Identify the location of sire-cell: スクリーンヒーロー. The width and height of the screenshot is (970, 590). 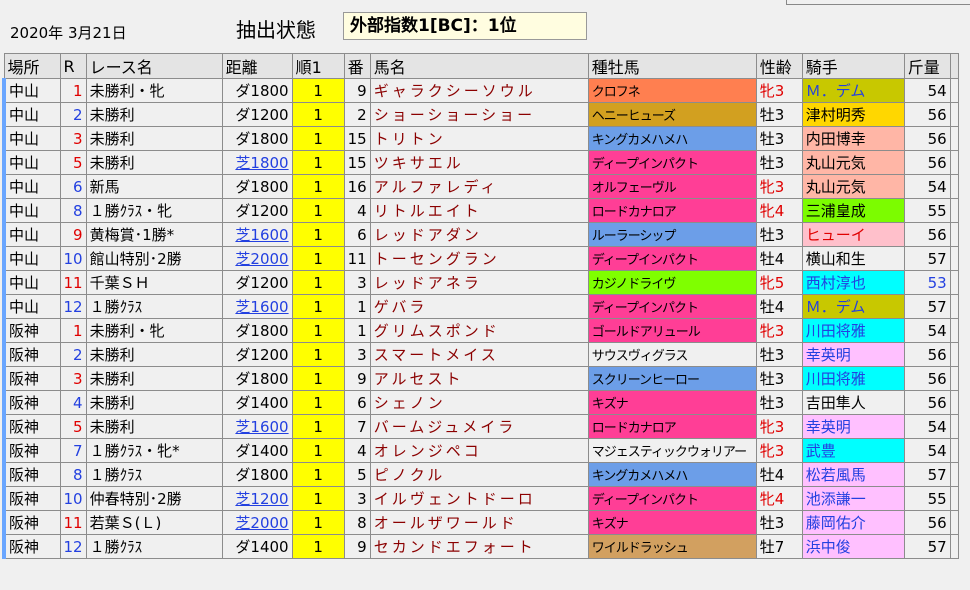
(672, 378).